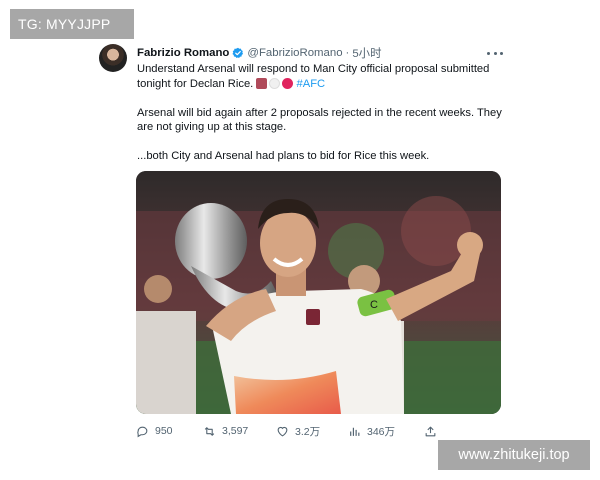 This screenshot has height=480, width=600. What do you see at coordinates (154, 431) in the screenshot?
I see `reply-action: 950` at bounding box center [154, 431].